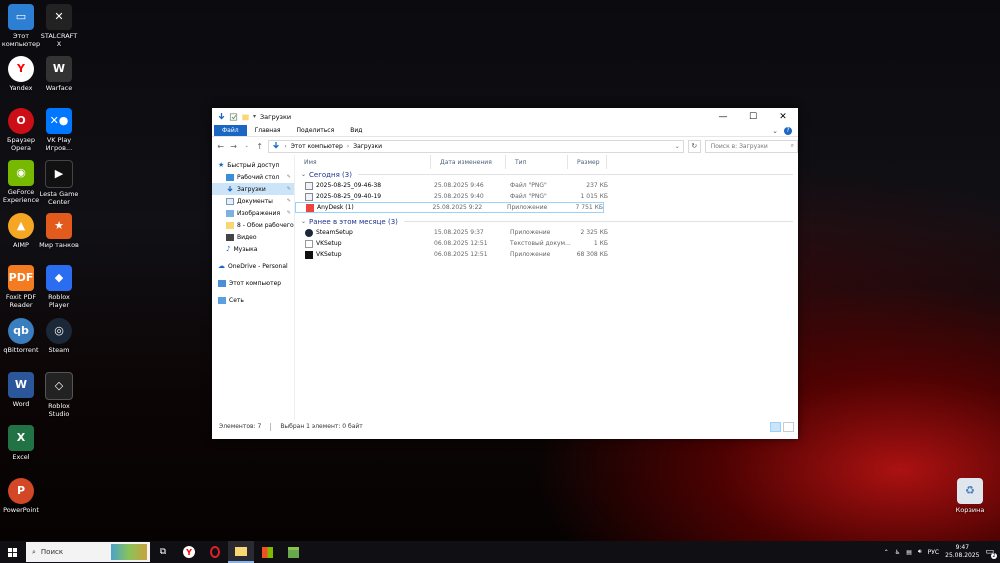 The image size is (1000, 563). Describe the element at coordinates (316, 130) in the screenshot. I see `tab-share: Поделиться` at that location.